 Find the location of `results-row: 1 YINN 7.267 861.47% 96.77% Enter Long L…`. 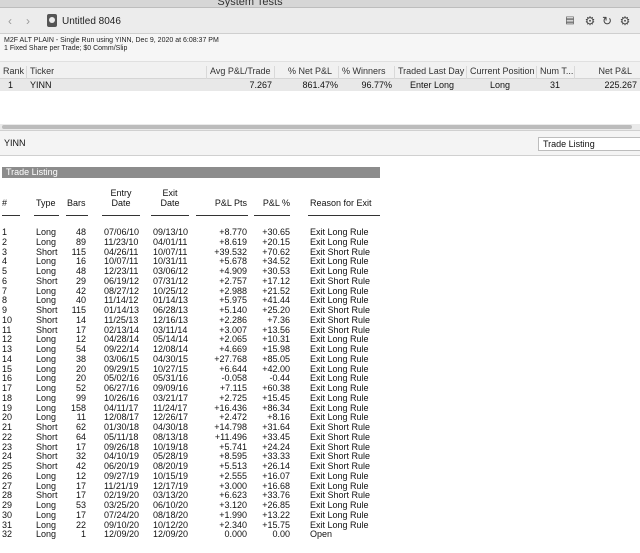

results-row: 1 YINN 7.267 861.47% 96.77% Enter Long L… is located at coordinates (320, 85).